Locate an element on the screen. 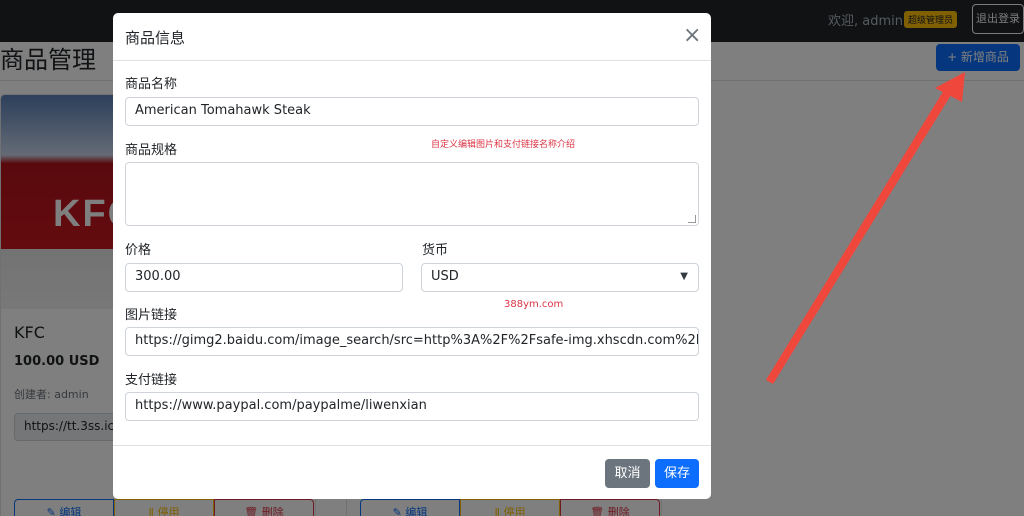 The image size is (1024, 516). modal-footer: 取消 保存 is located at coordinates (412, 472).